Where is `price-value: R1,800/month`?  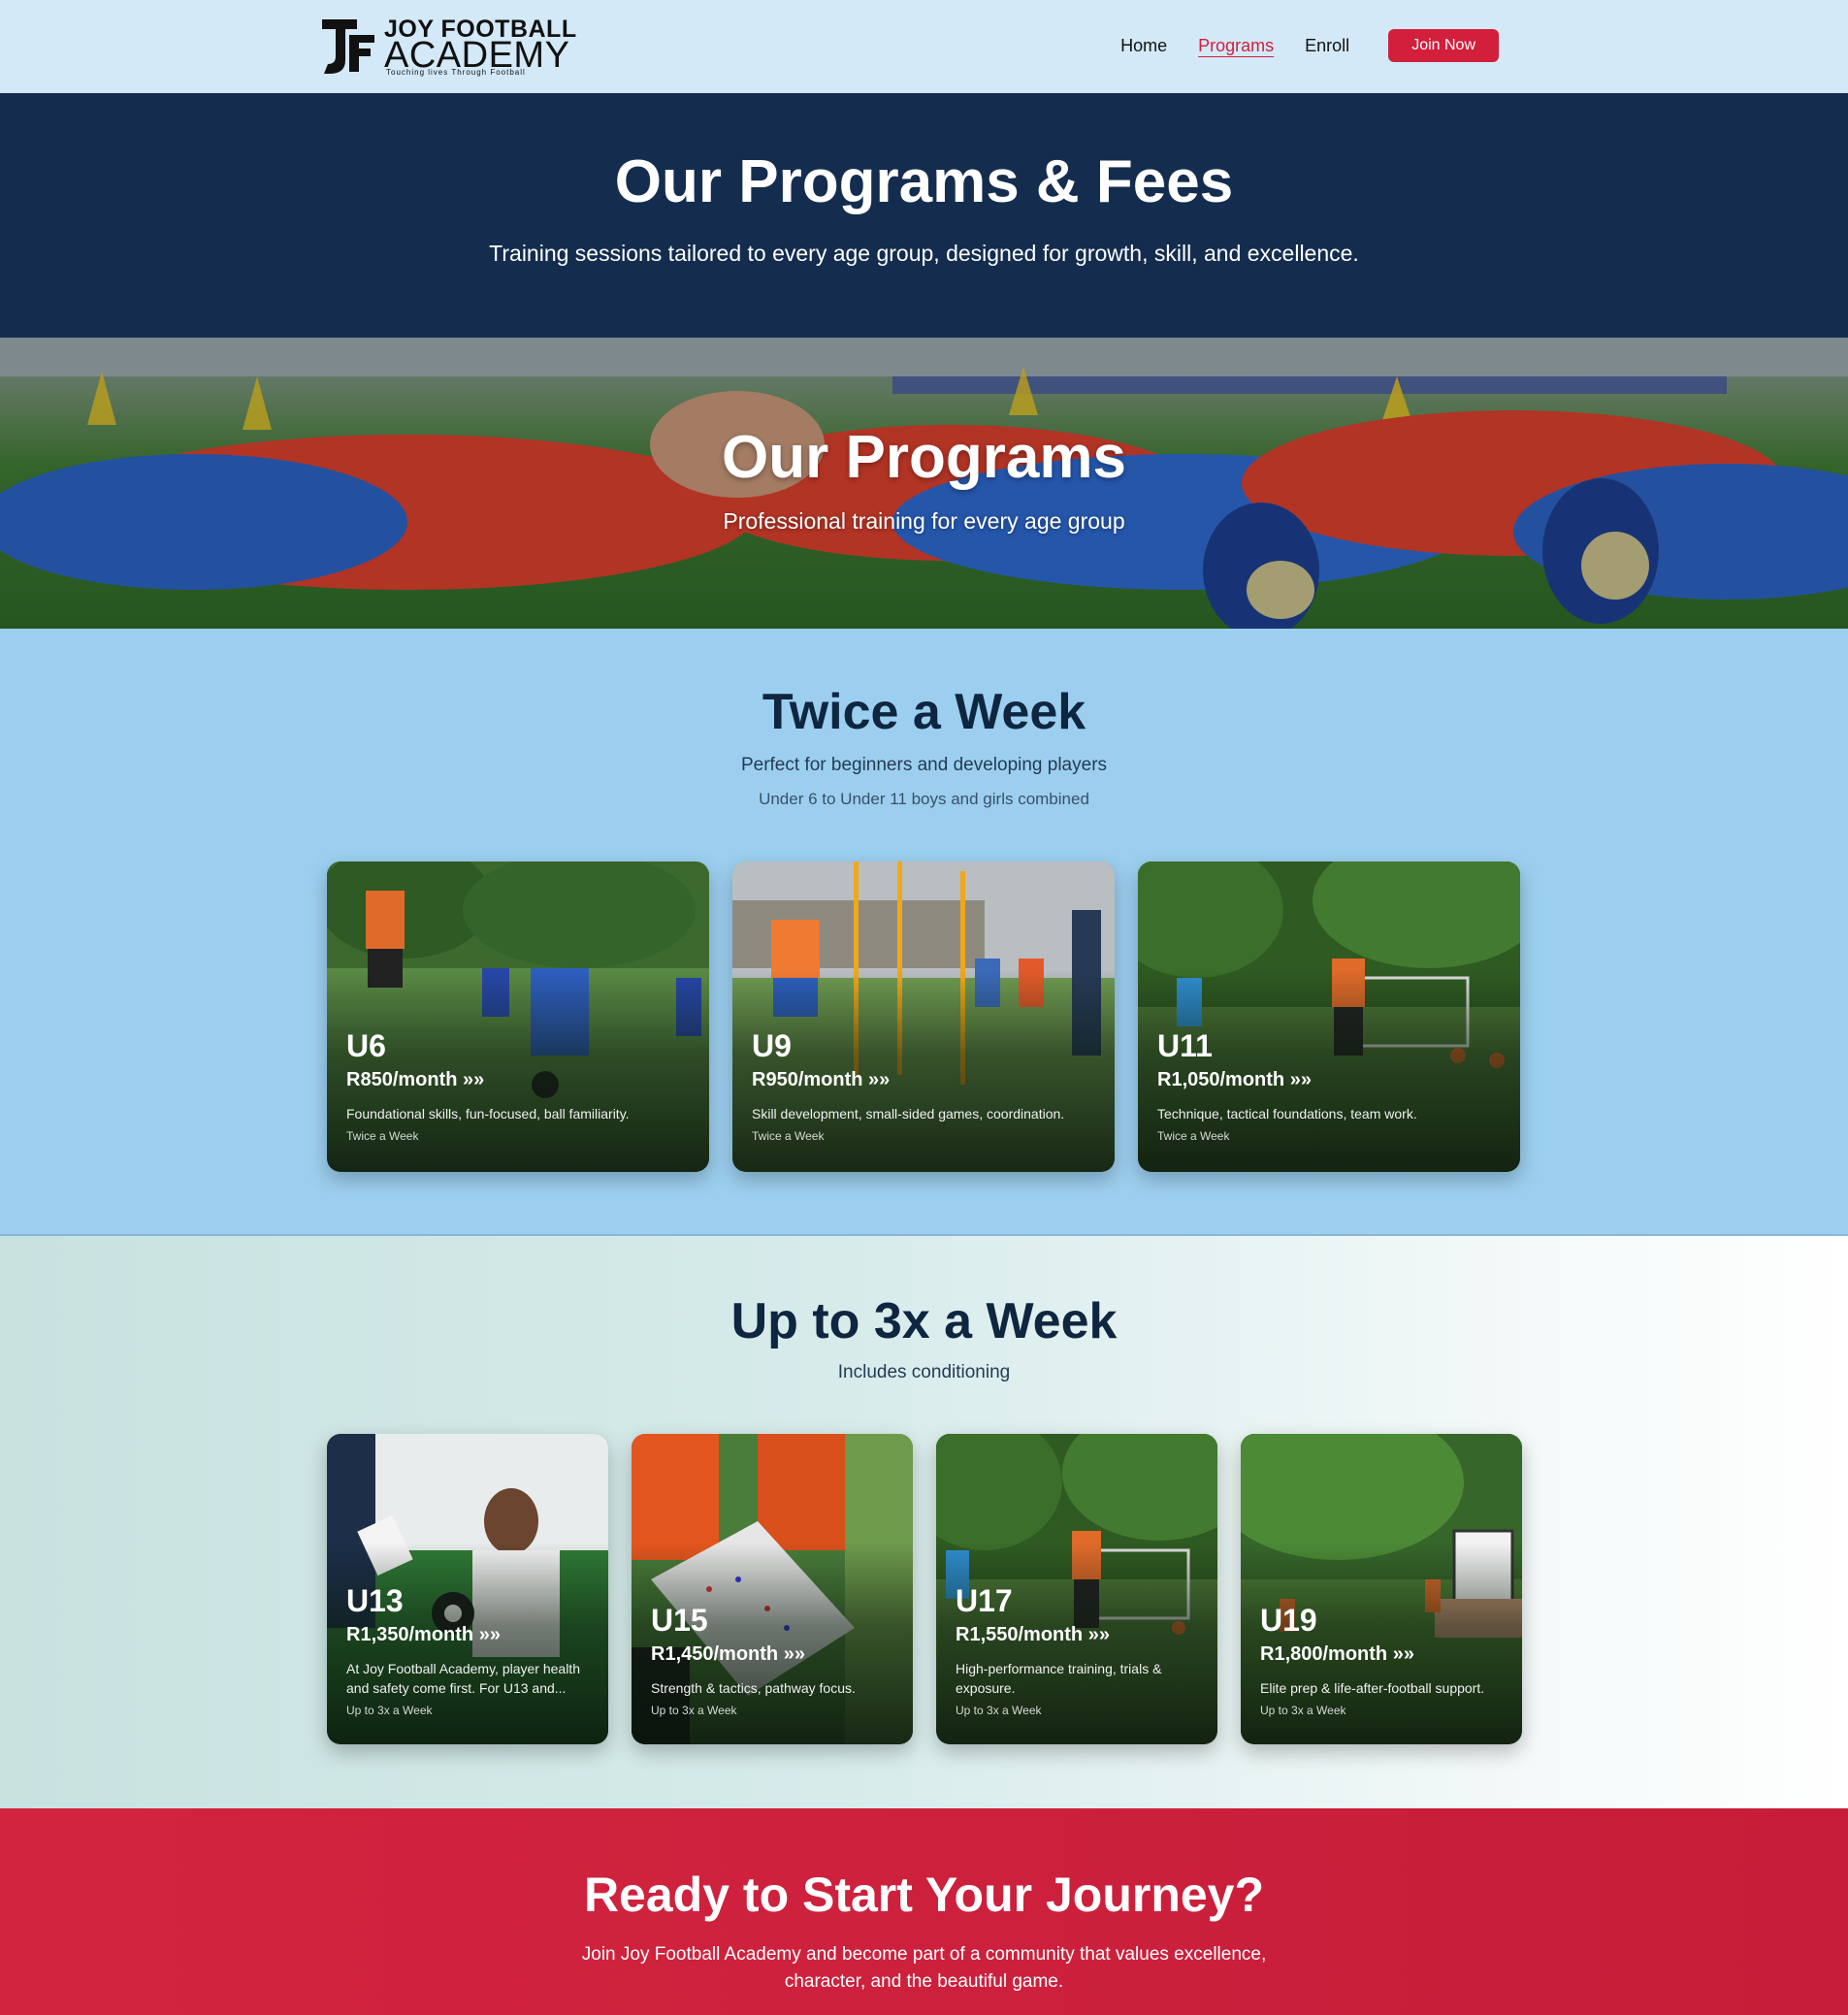 price-value: R1,800/month is located at coordinates (1324, 1654).